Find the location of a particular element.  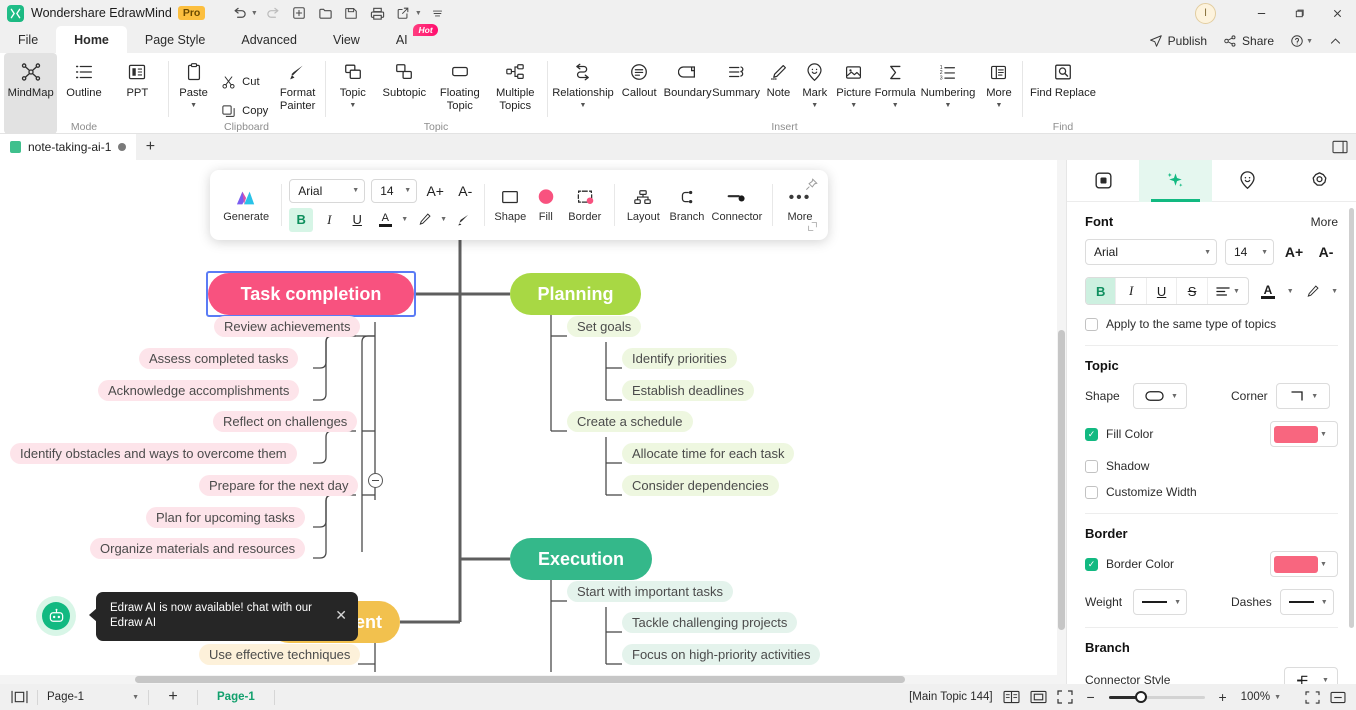

mindmap-node-establish-deadlines: Establish deadlines is located at coordinates (688, 390).